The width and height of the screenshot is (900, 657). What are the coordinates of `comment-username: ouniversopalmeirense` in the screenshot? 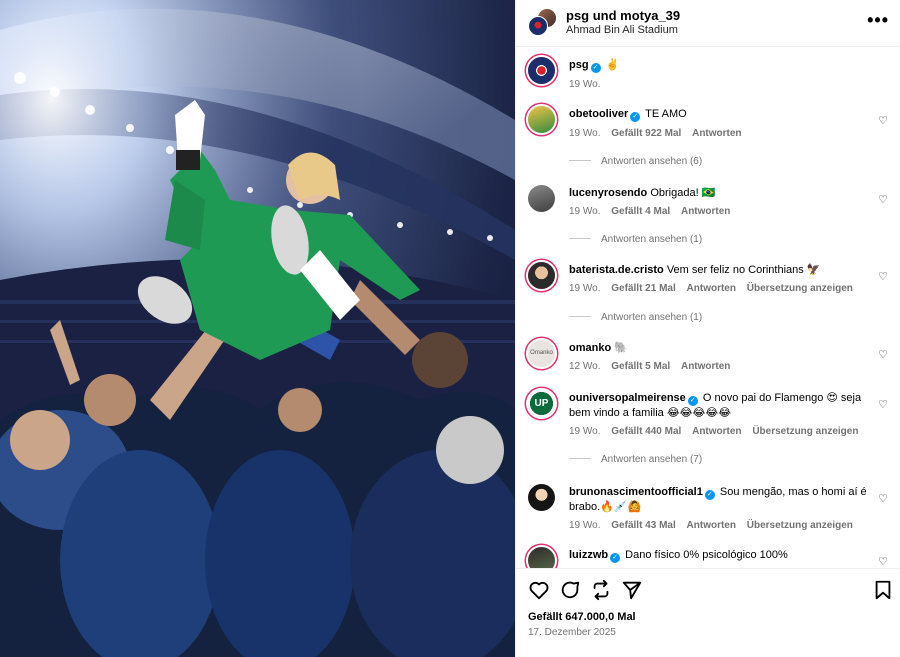 It's located at (627, 398).